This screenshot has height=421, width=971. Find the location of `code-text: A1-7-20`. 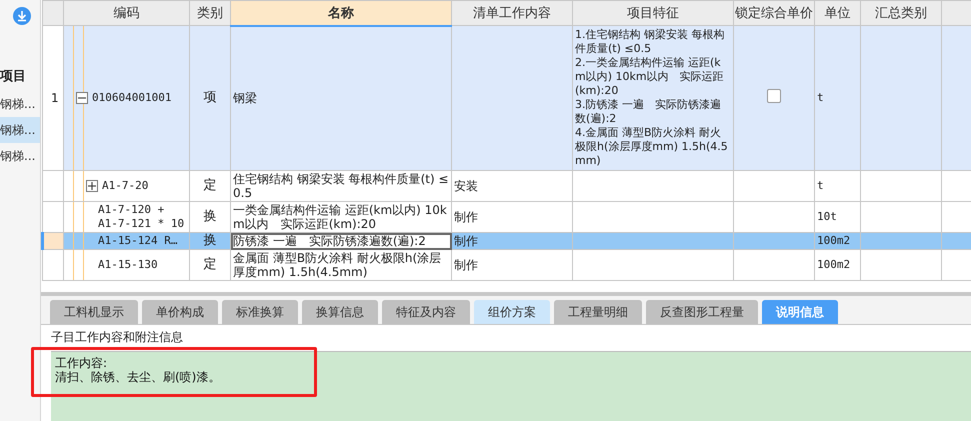

code-text: A1-7-20 is located at coordinates (125, 186).